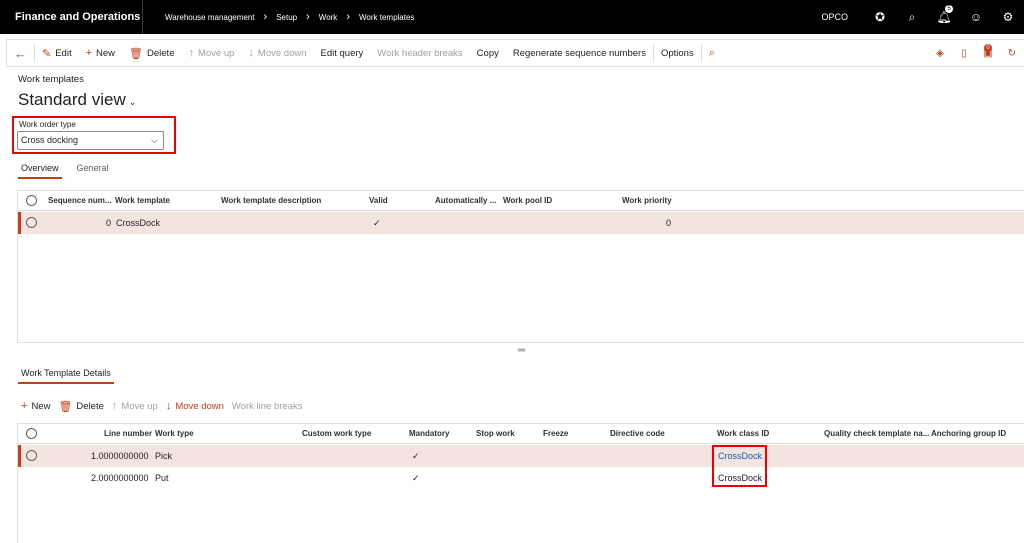 The height and width of the screenshot is (543, 1024). Describe the element at coordinates (429, 434) in the screenshot. I see `col-mandatory: Mandatory` at that location.